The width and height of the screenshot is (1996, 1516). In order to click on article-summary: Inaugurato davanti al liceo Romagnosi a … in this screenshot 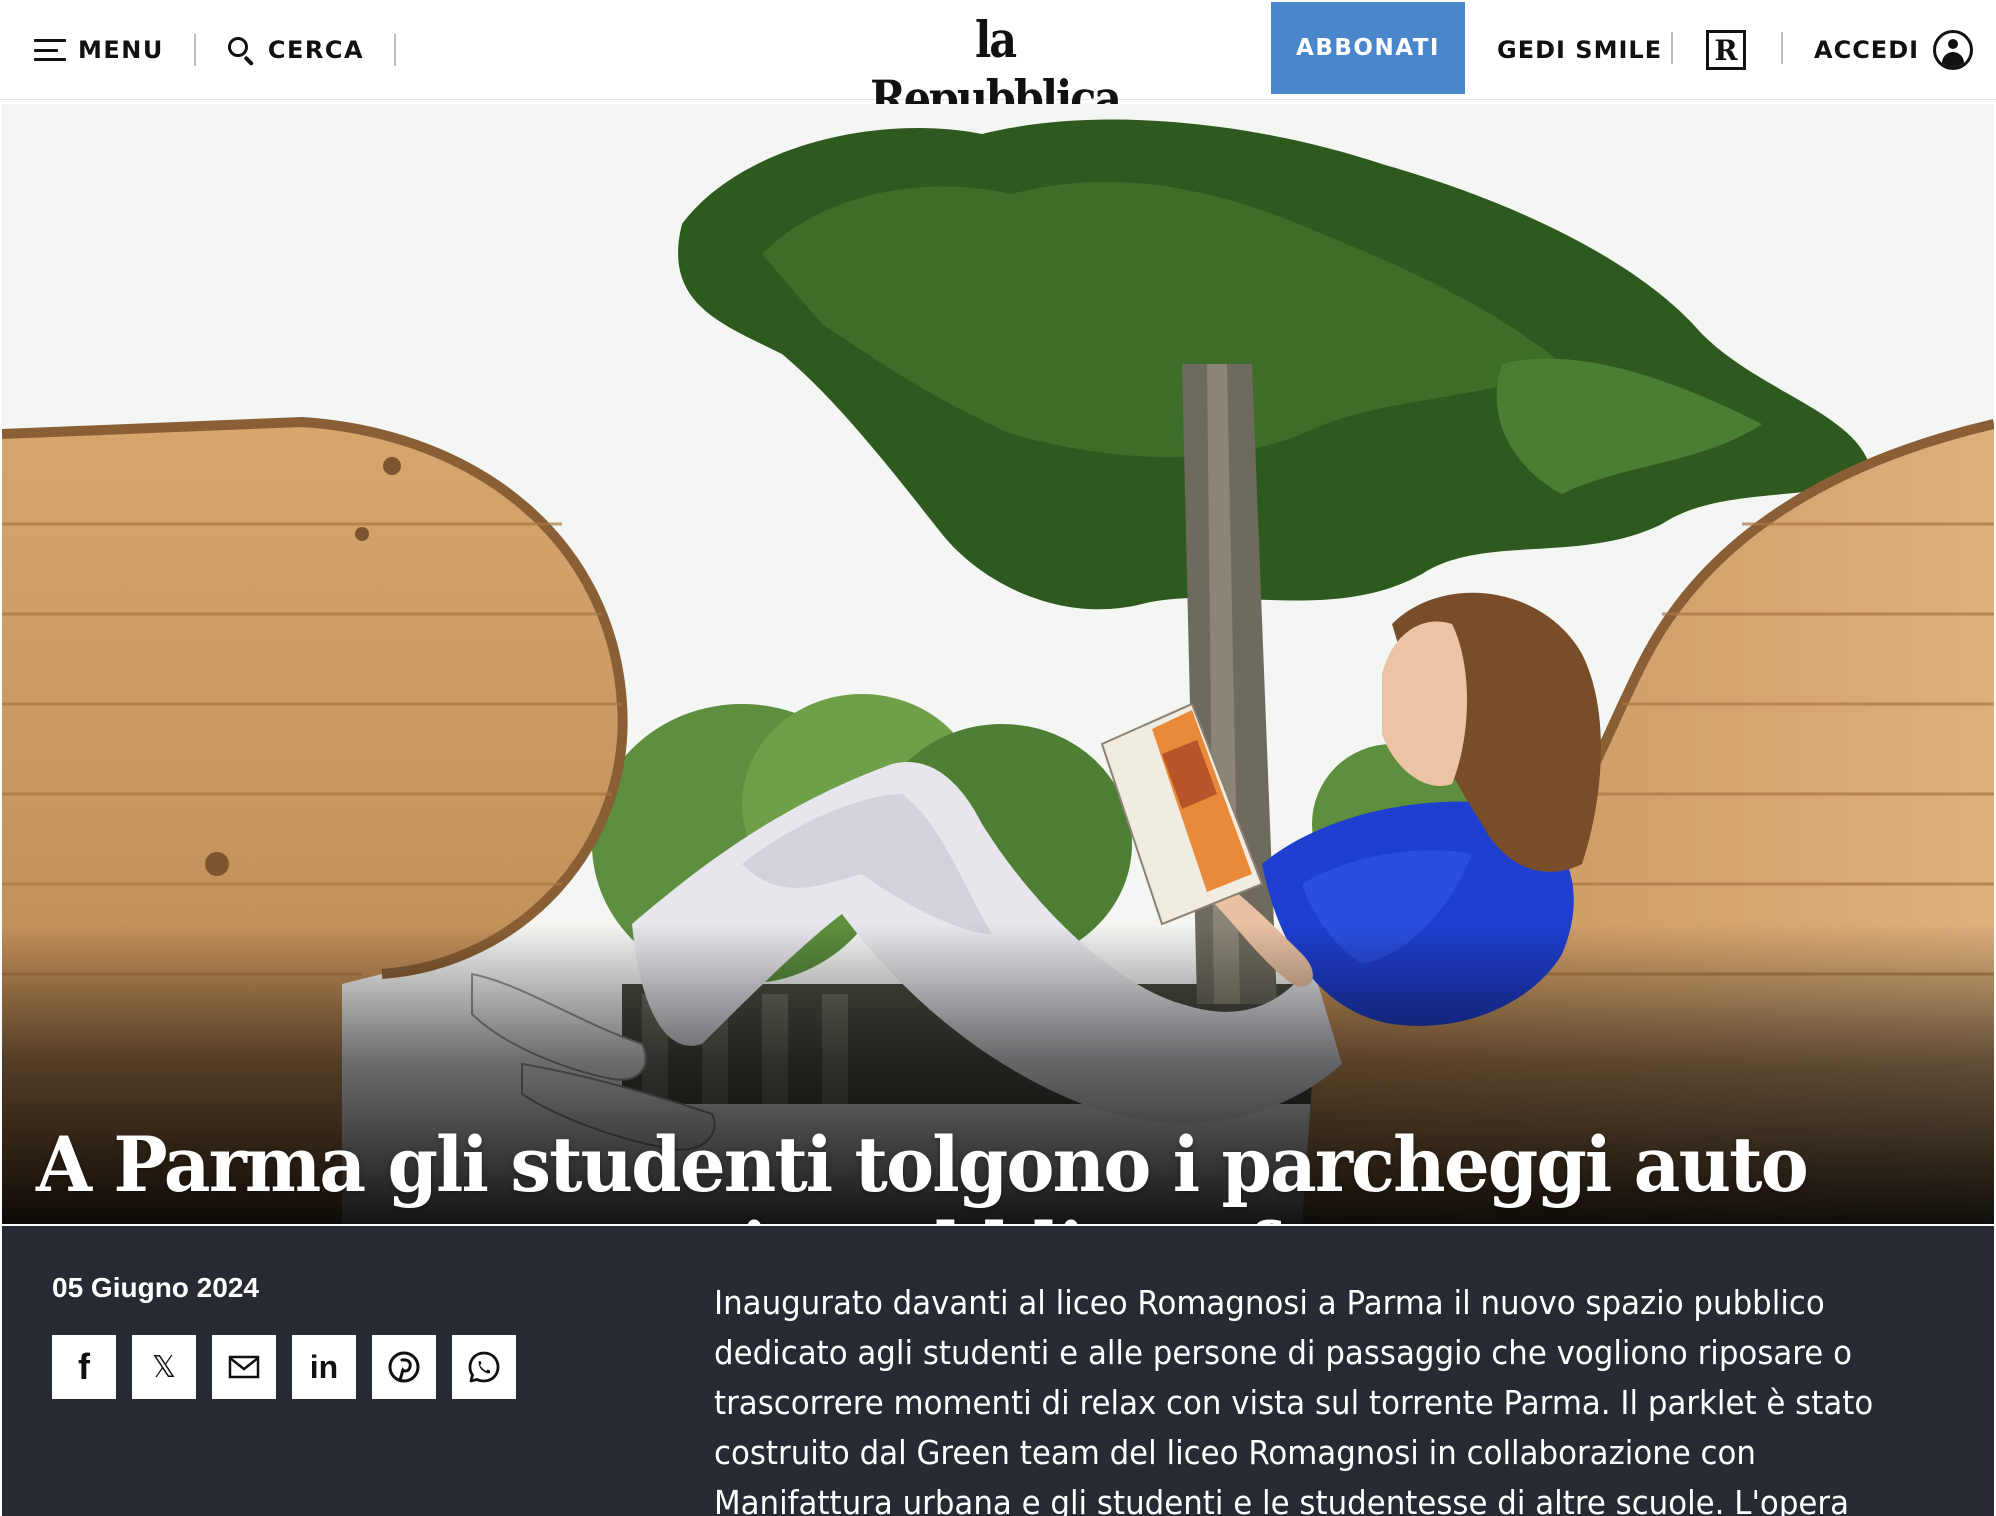, I will do `click(1294, 1399)`.